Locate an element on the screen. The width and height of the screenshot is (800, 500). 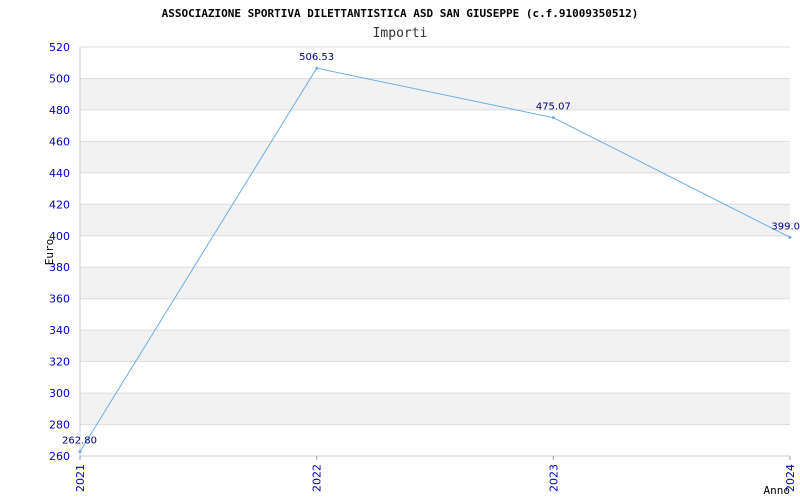
x-tick-labels: 2021 2022 2023 2024 is located at coordinates (435, 474).